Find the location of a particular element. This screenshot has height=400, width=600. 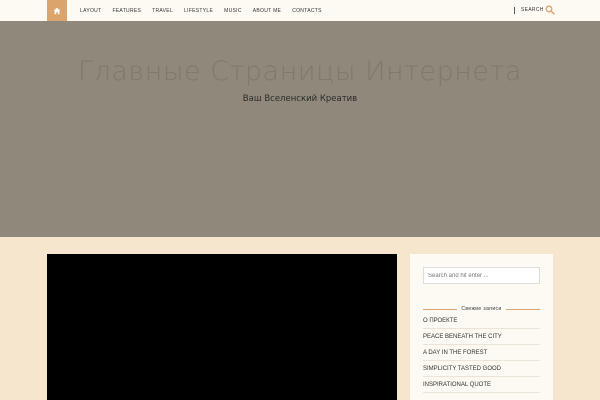

title-line-left is located at coordinates (440, 309).